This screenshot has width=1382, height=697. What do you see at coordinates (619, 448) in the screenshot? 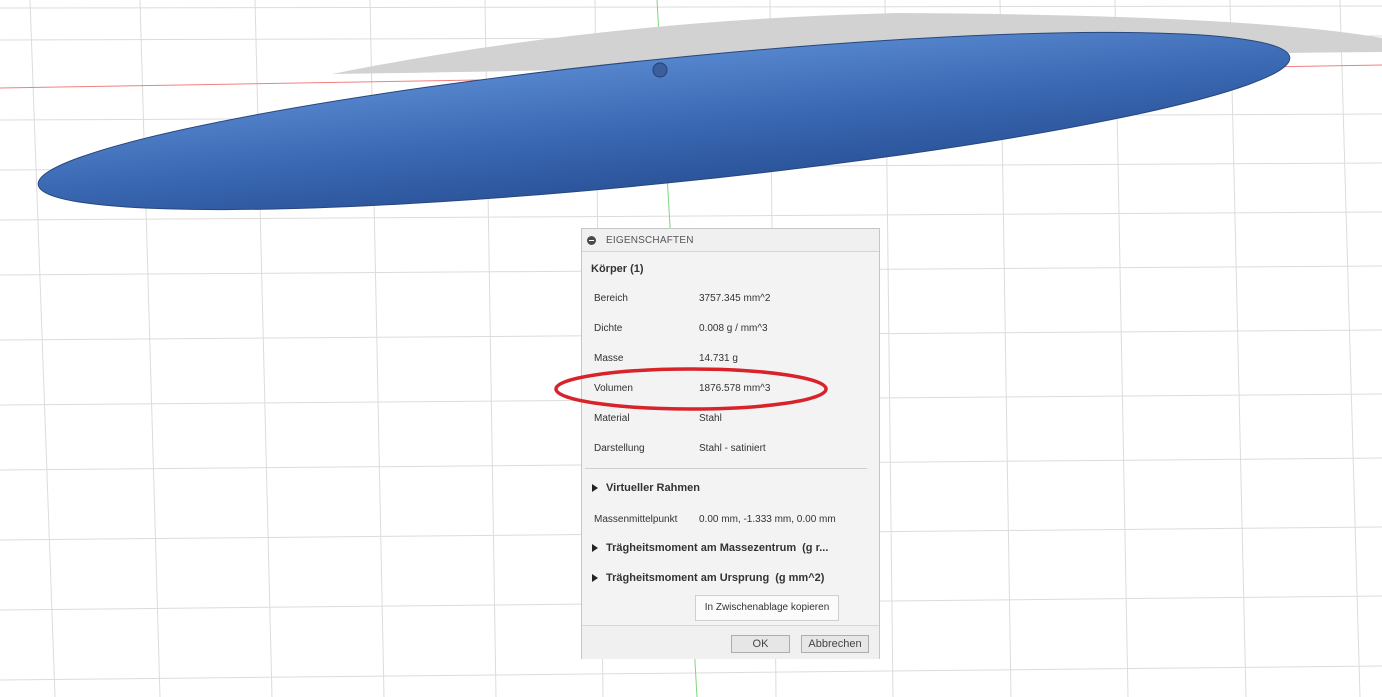
I see `property-label-appearance: Darstellung` at bounding box center [619, 448].